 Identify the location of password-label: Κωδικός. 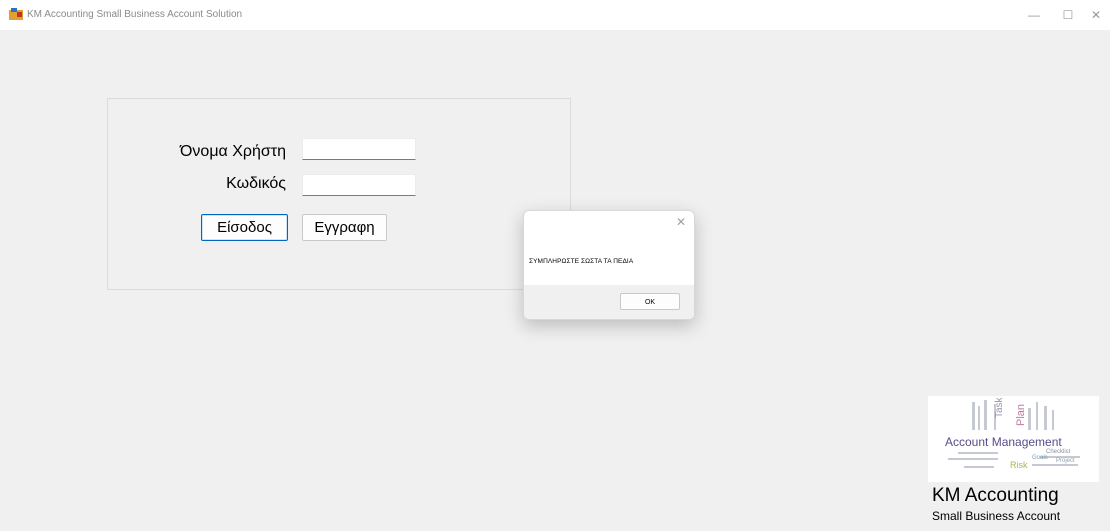
(256, 183).